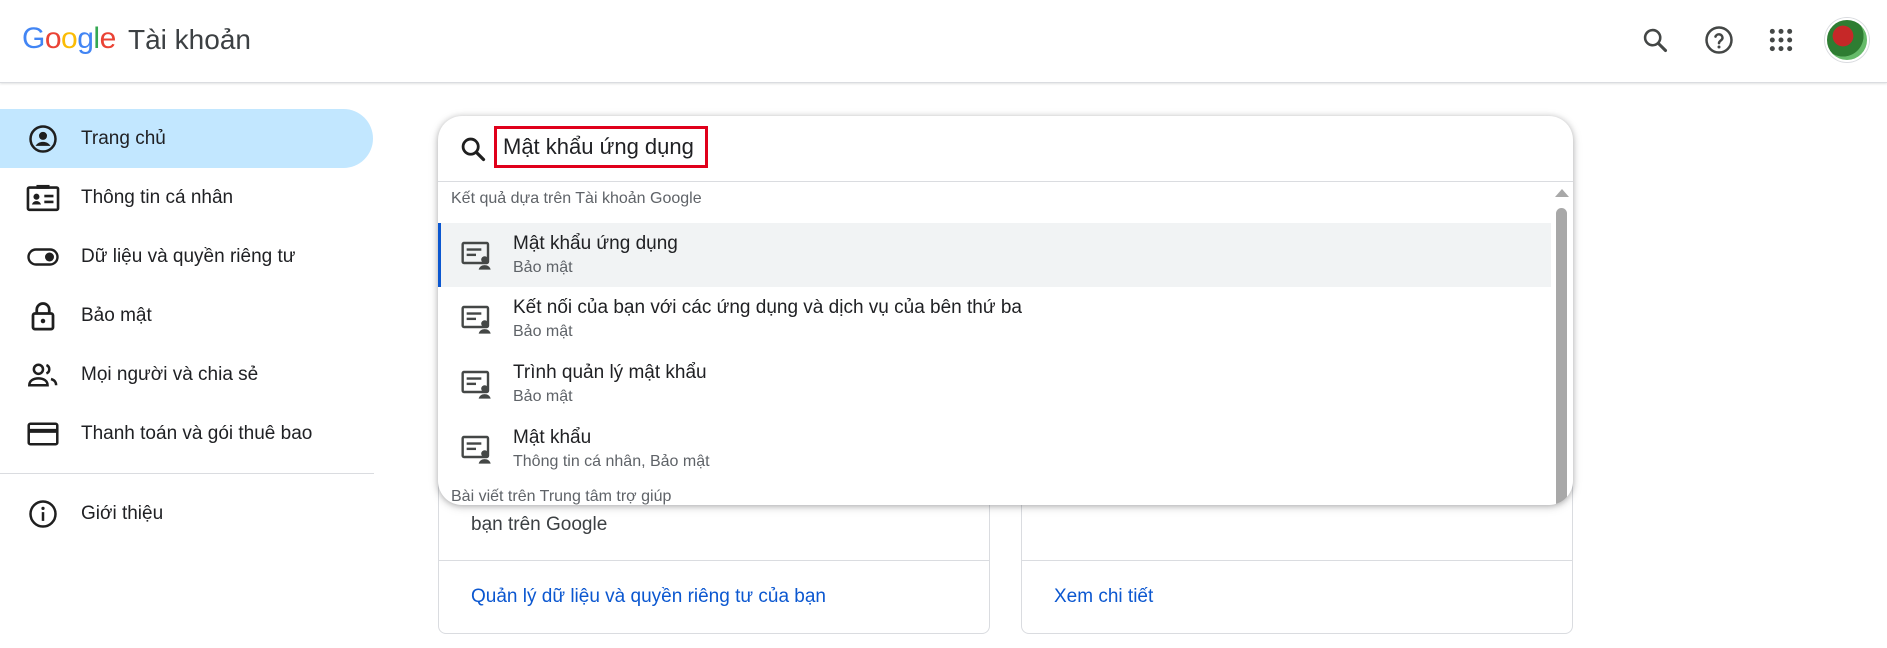 The width and height of the screenshot is (1887, 648). I want to click on home-account-icon, so click(43, 139).